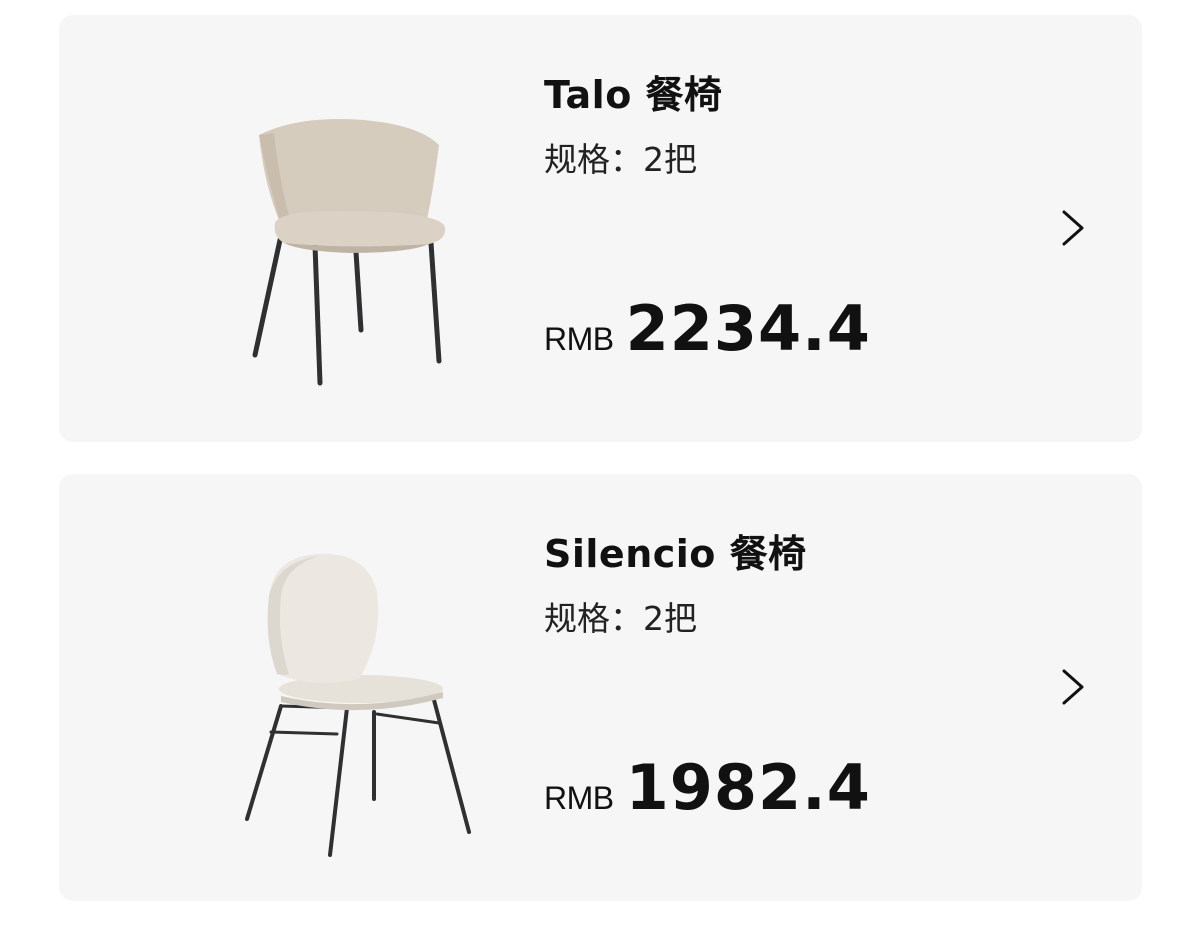 This screenshot has height=942, width=1200. Describe the element at coordinates (349, 252) in the screenshot. I see `dining-chair-upholstered-icon` at that location.